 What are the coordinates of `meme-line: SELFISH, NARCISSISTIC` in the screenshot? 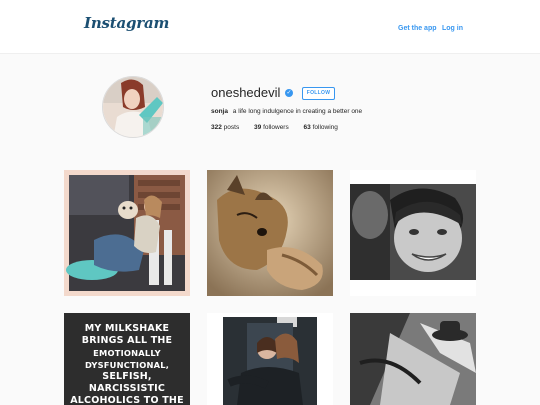 It's located at (127, 382).